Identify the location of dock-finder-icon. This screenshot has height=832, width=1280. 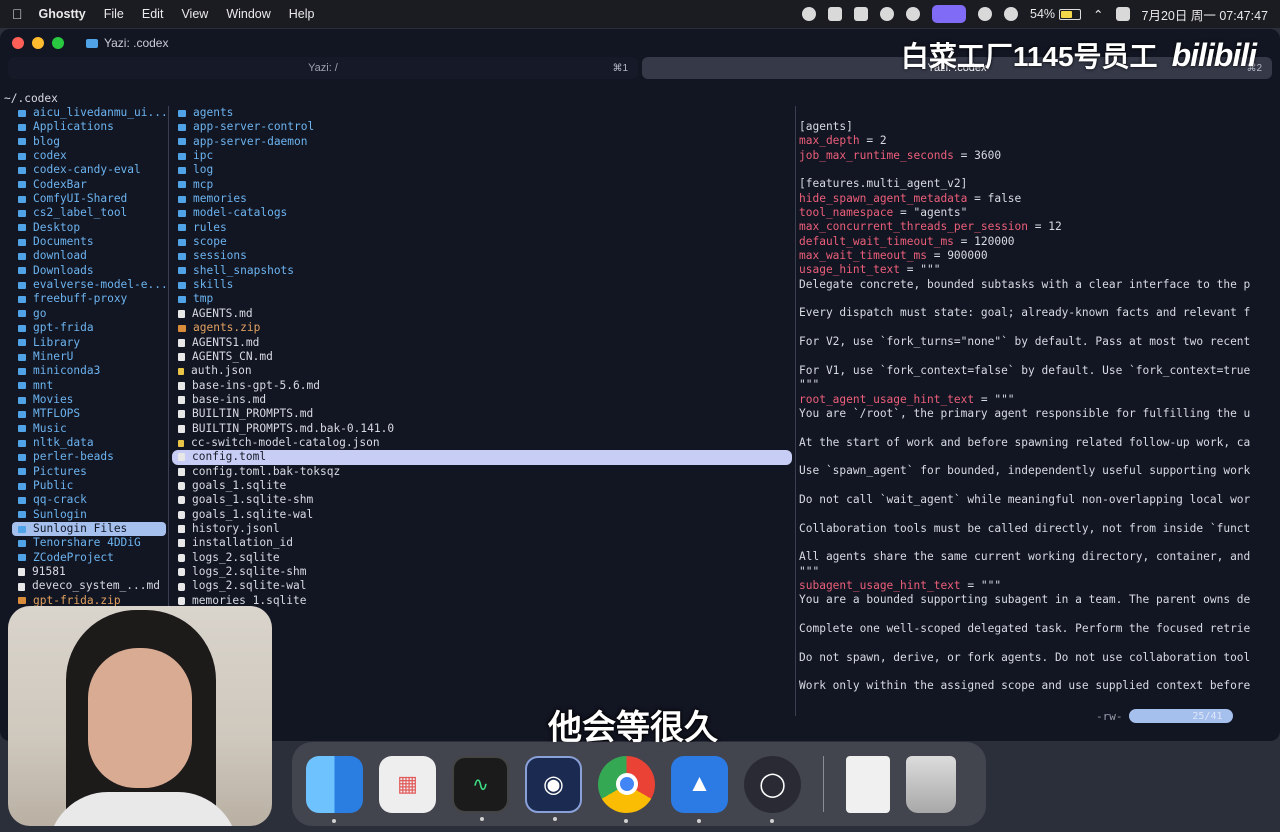
(334, 789).